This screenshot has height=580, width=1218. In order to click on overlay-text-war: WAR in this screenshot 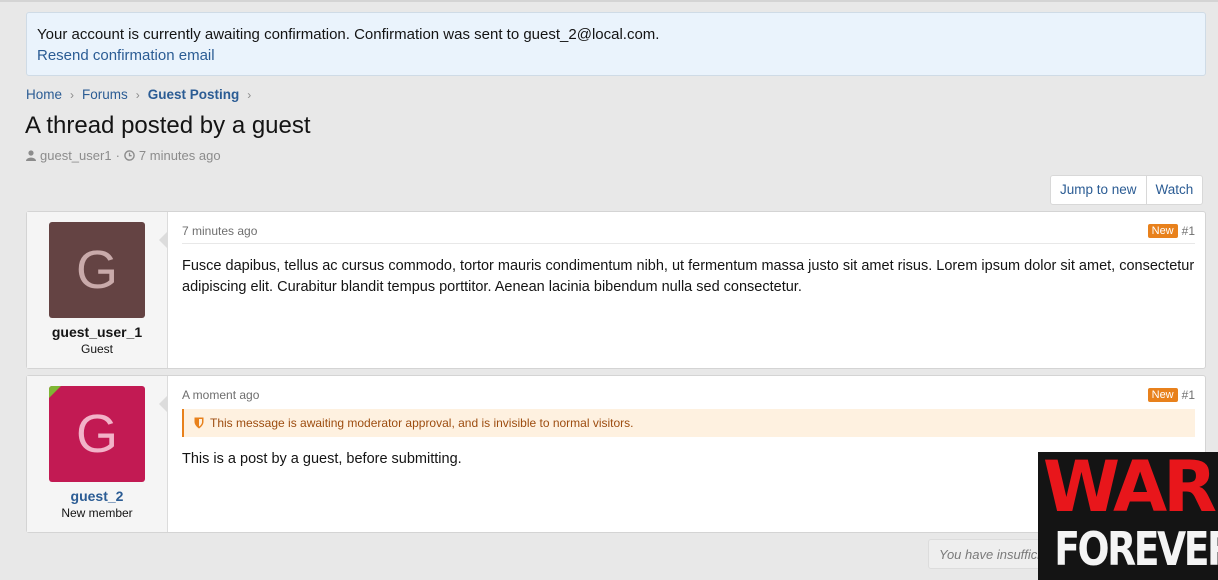, I will do `click(1129, 490)`.